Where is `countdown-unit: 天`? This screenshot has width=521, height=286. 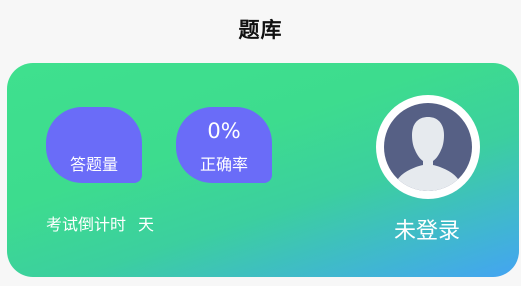 countdown-unit: 天 is located at coordinates (146, 224).